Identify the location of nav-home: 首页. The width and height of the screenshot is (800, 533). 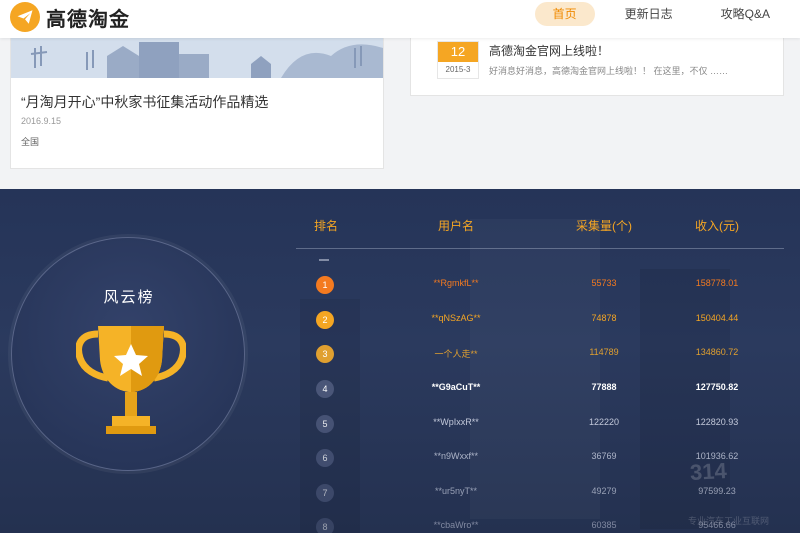
(564, 14).